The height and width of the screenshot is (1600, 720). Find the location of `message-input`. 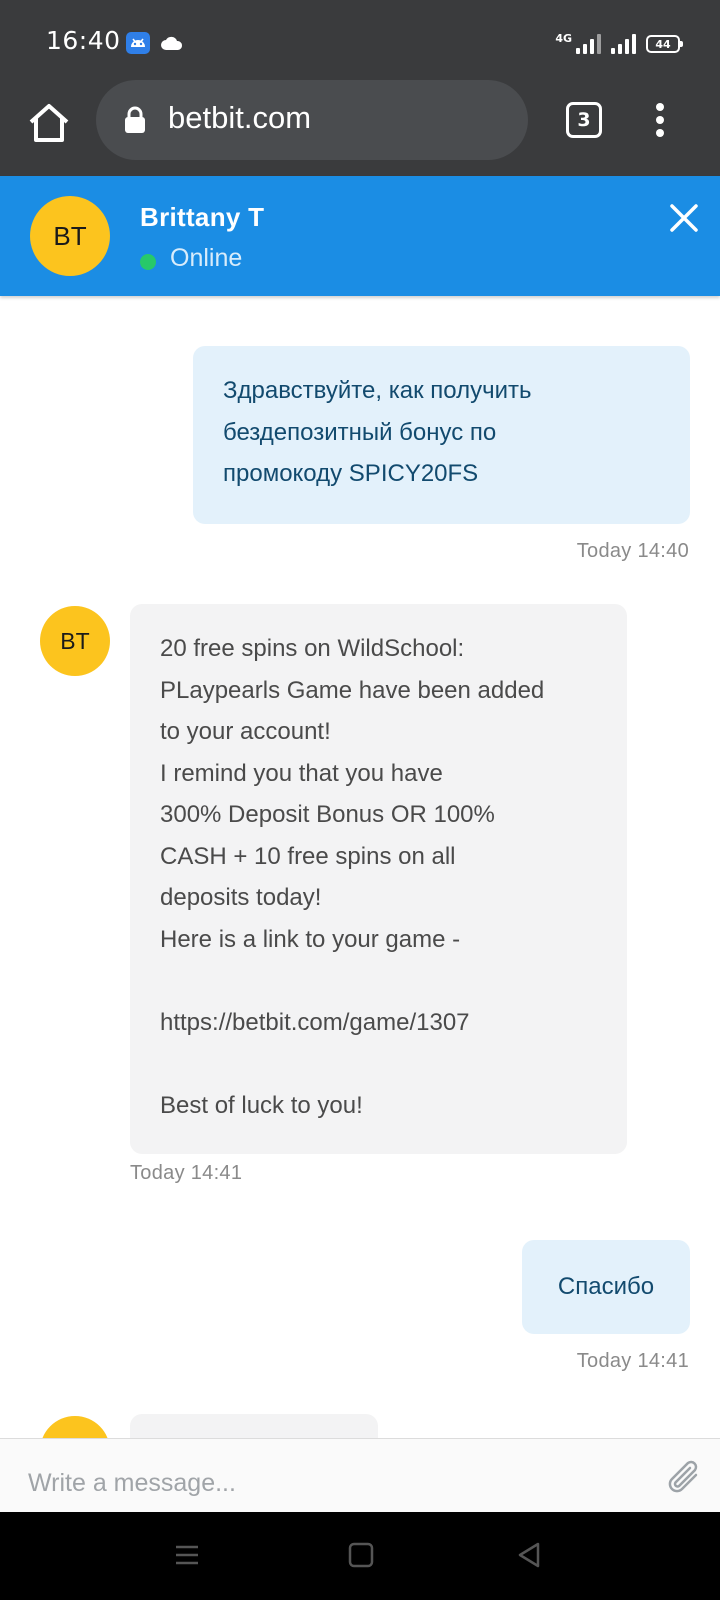

message-input is located at coordinates (328, 1483).